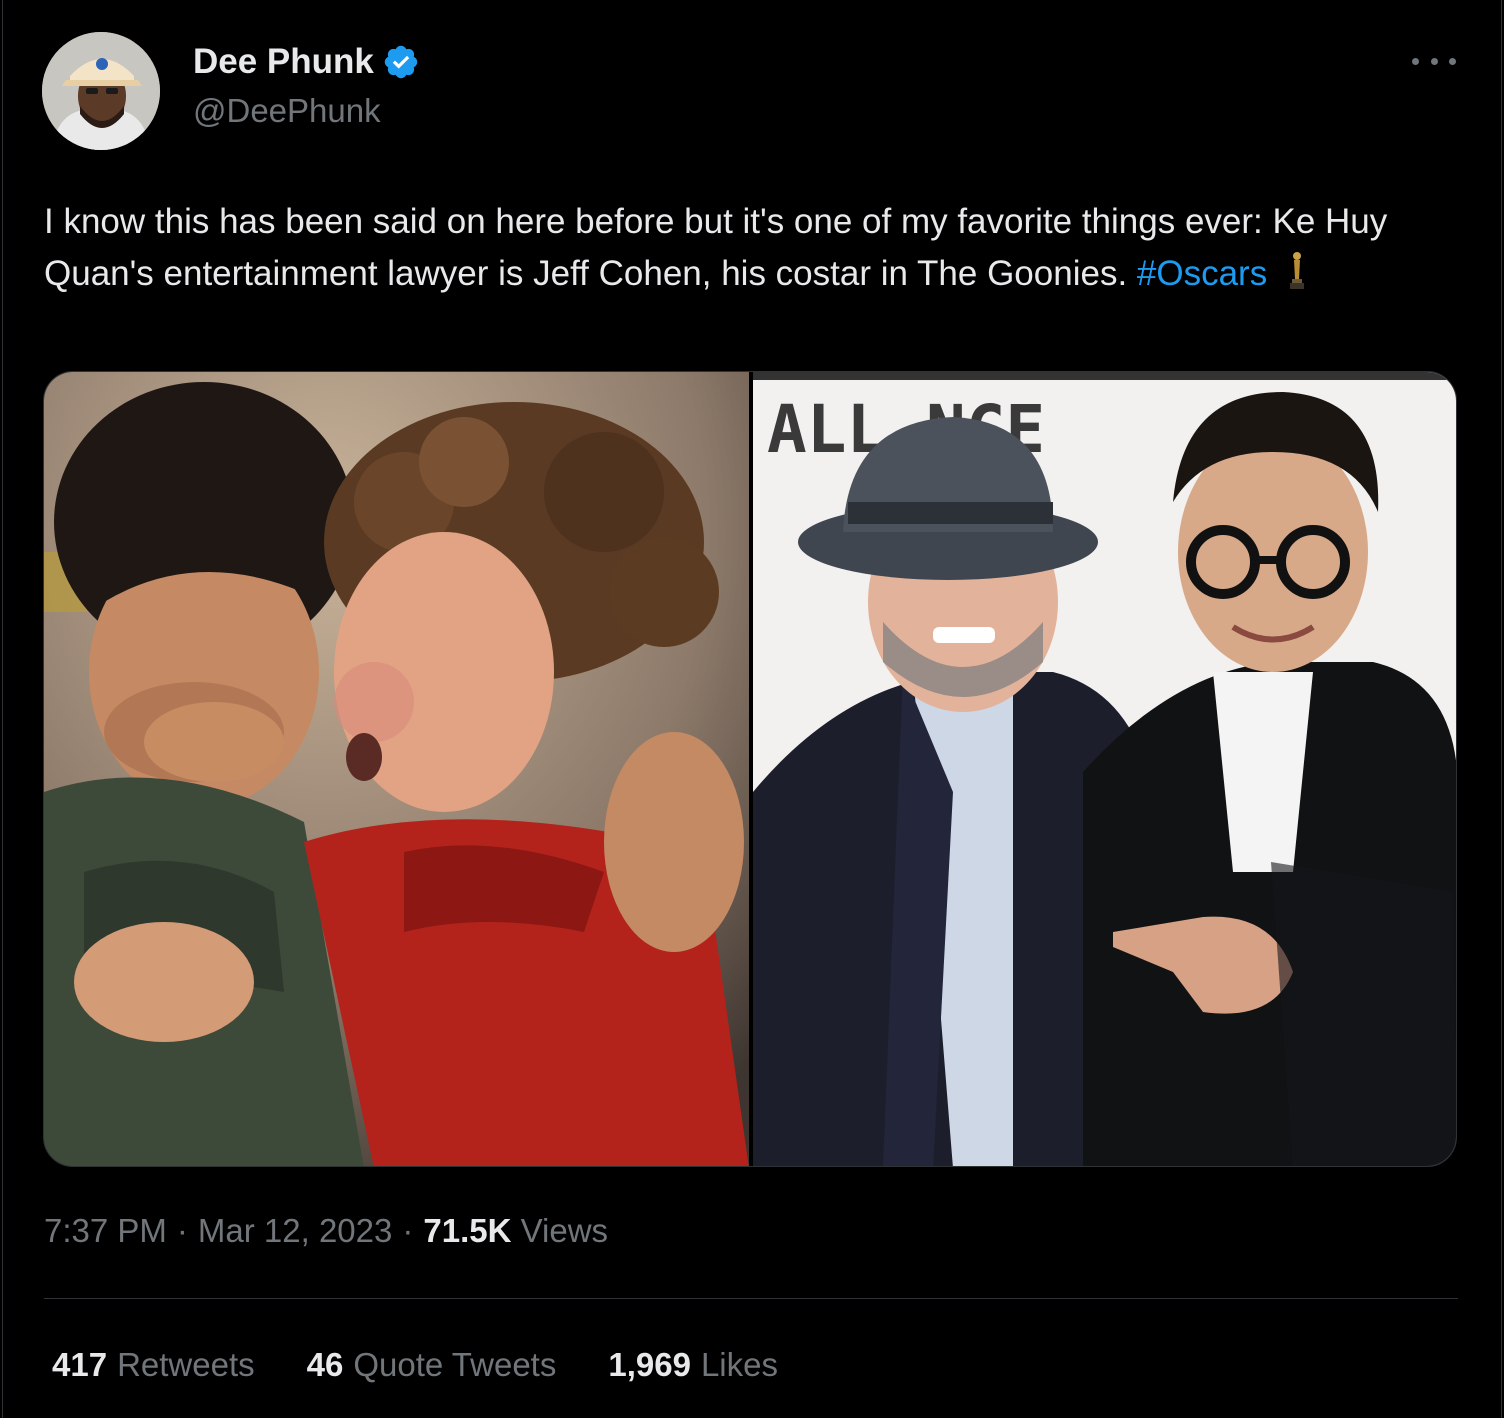  I want to click on name-row: Dee Phunk, so click(306, 62).